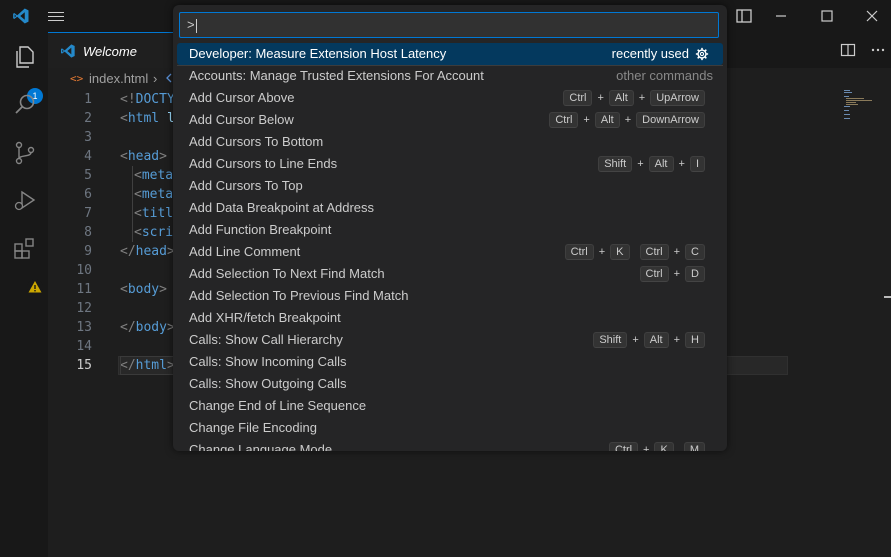 The image size is (891, 557). What do you see at coordinates (88, 213) in the screenshot?
I see `line-number: 7` at bounding box center [88, 213].